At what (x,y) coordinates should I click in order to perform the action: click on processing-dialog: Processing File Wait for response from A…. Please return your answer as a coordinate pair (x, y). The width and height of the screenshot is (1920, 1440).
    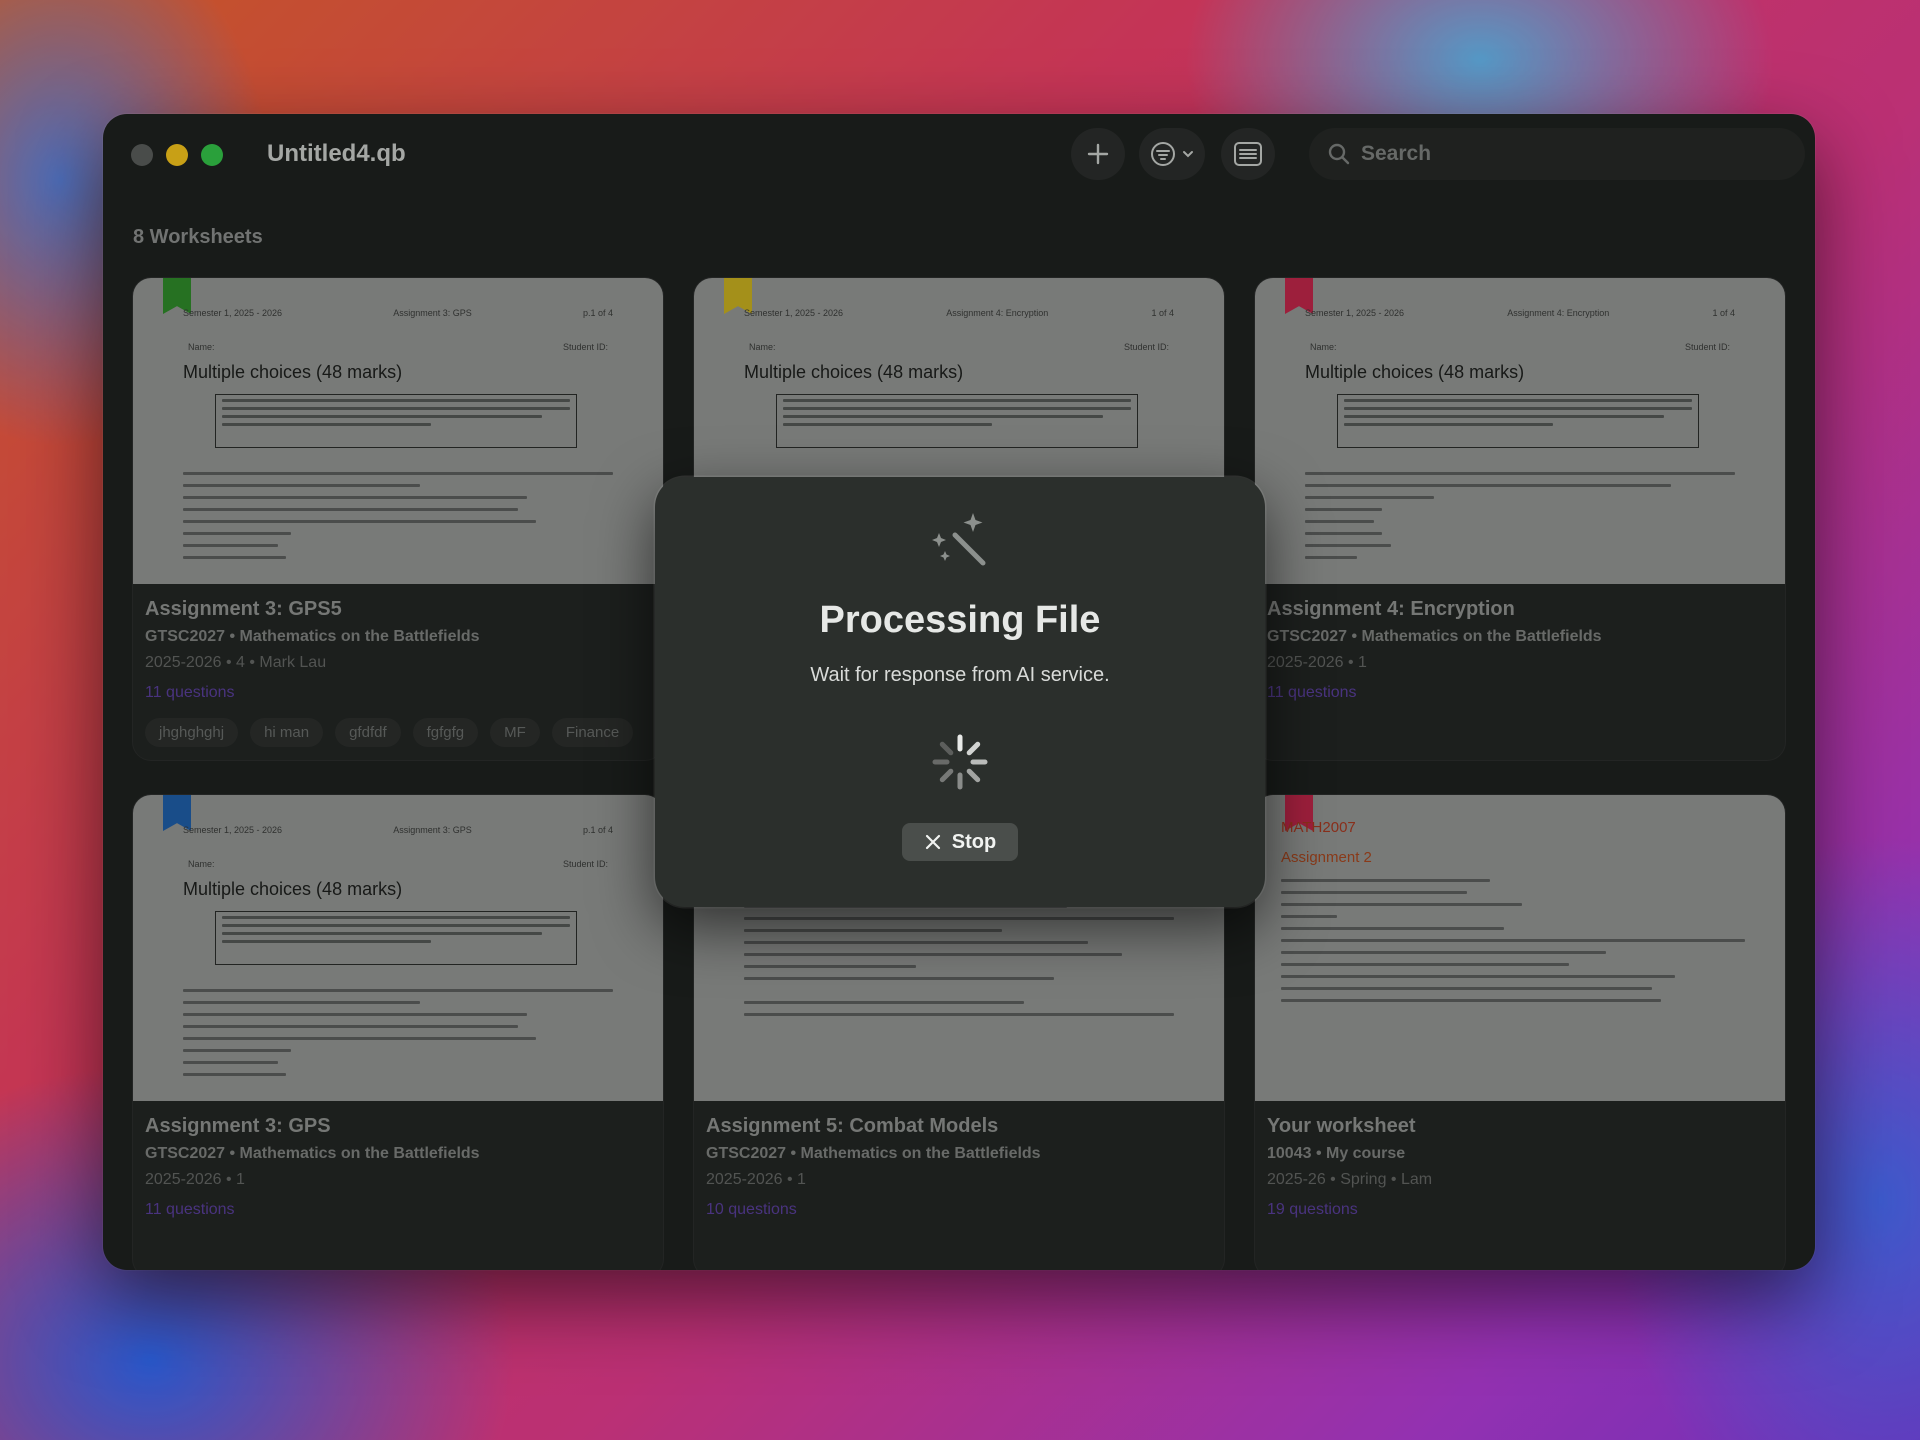
    Looking at the image, I should click on (960, 692).